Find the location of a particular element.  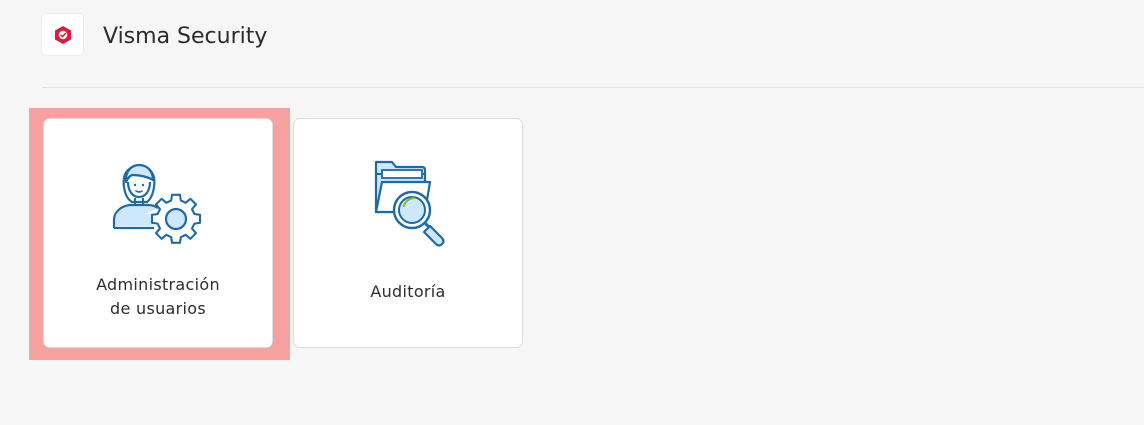

card-label-line1: Administración is located at coordinates (158, 284).